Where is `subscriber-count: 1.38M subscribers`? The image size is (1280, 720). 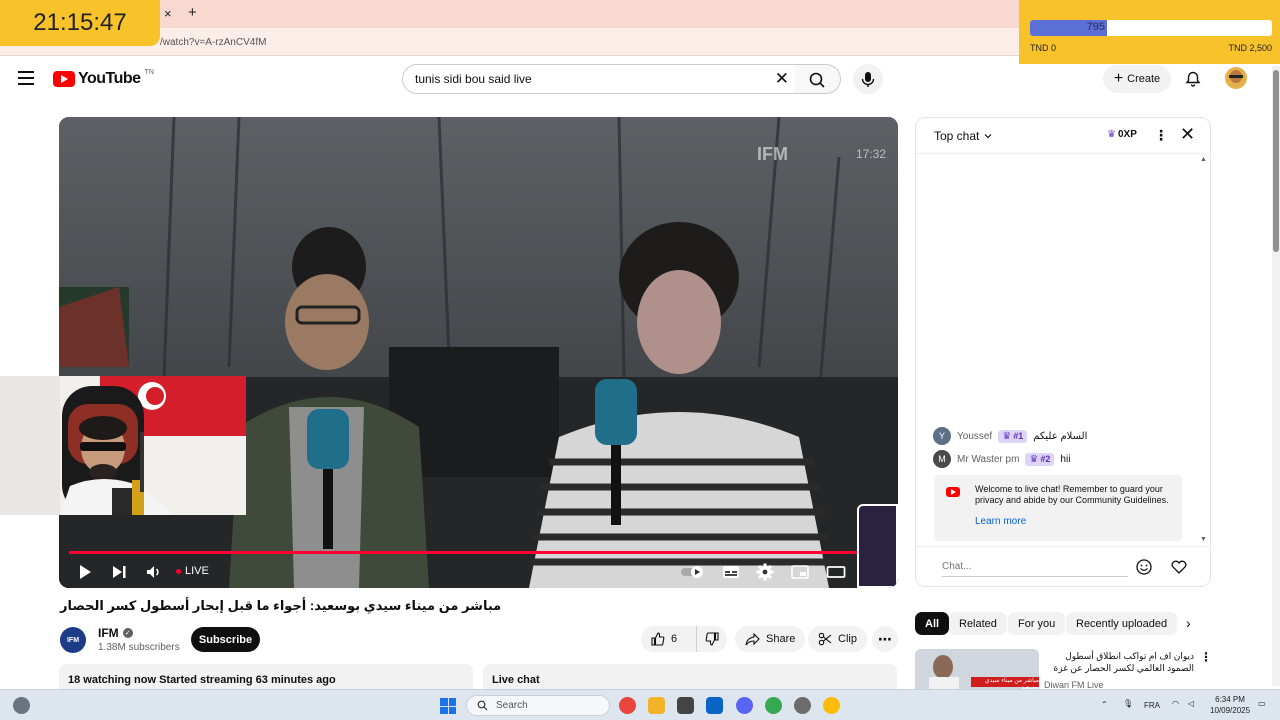
subscriber-count: 1.38M subscribers is located at coordinates (139, 647).